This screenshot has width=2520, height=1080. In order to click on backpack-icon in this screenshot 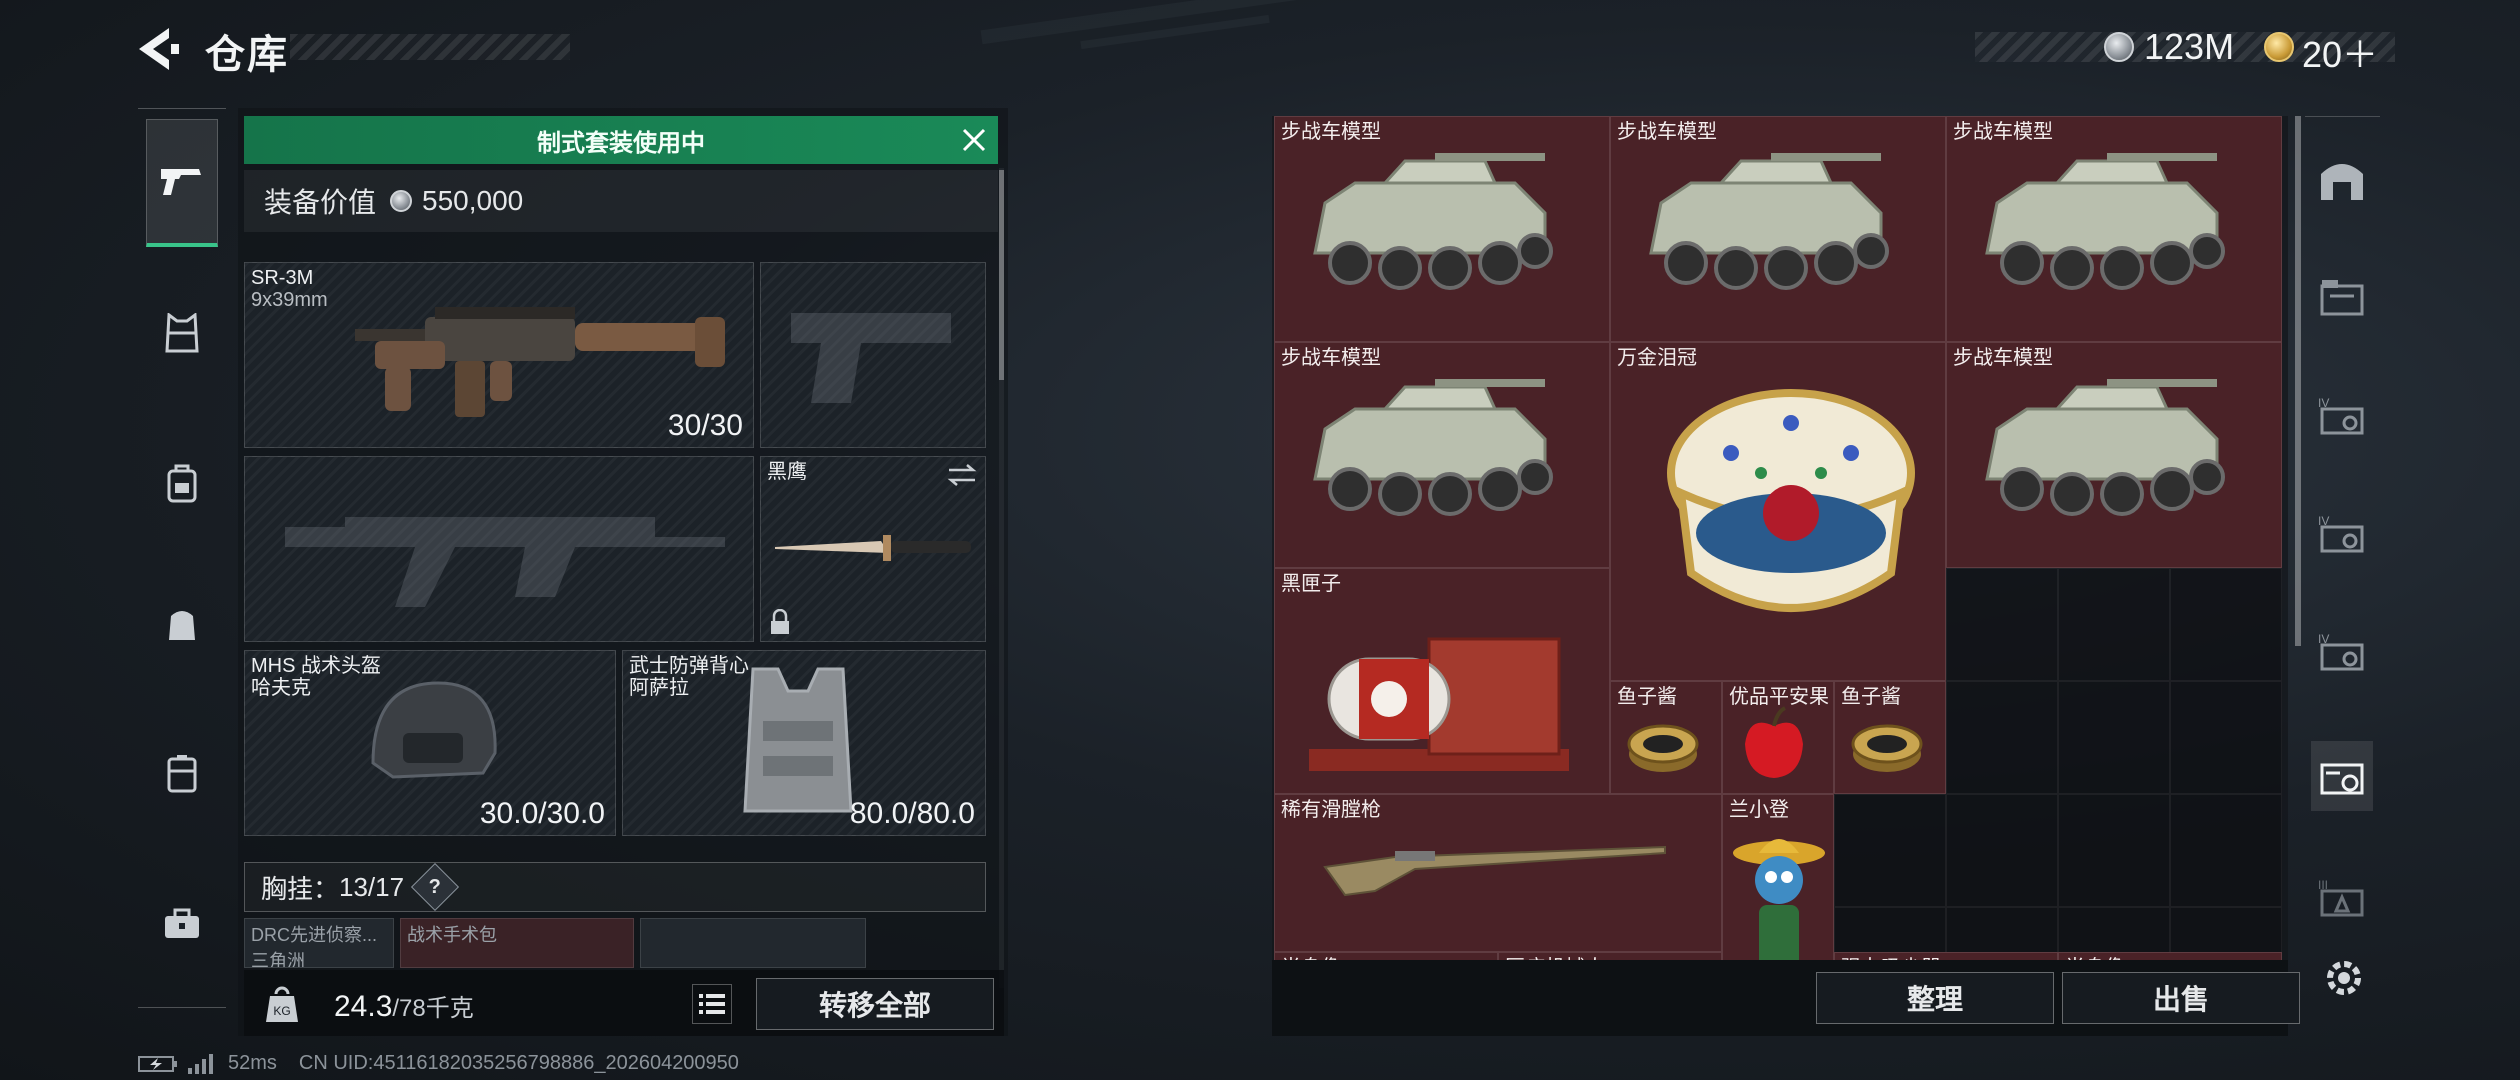, I will do `click(182, 483)`.